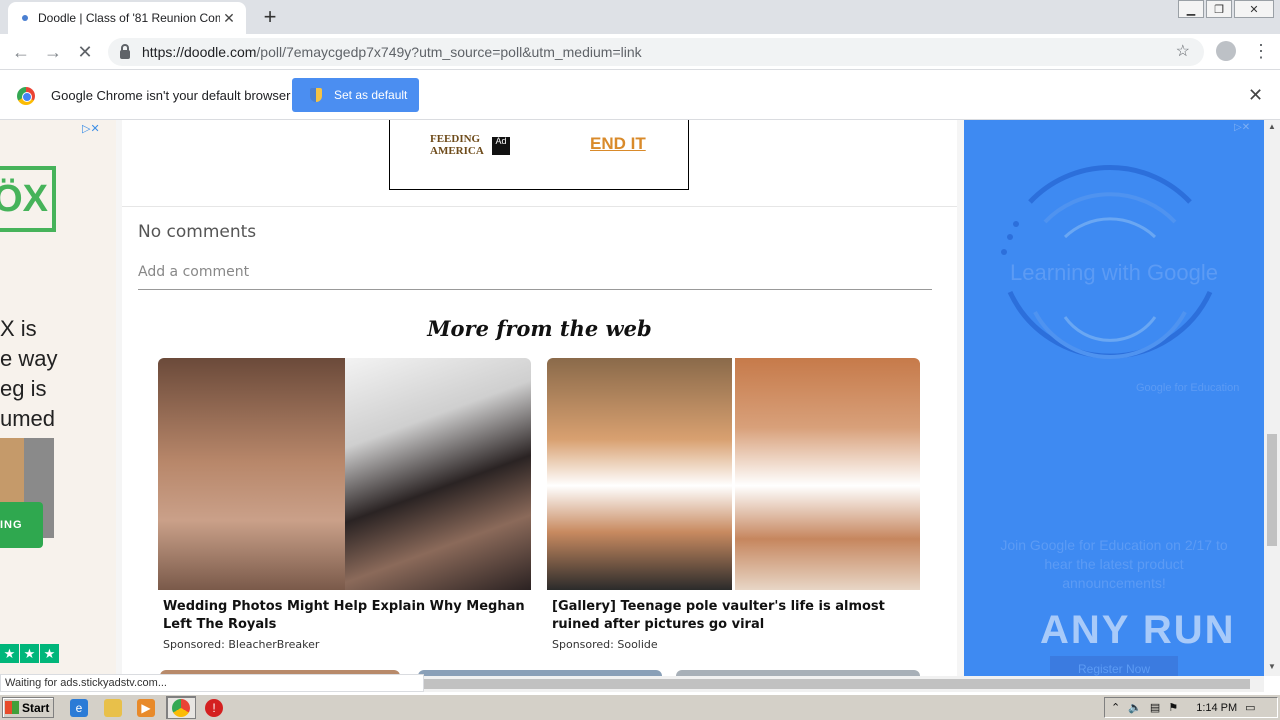 This screenshot has height=720, width=1280. I want to click on ad-headline: Learning with Google, so click(1114, 272).